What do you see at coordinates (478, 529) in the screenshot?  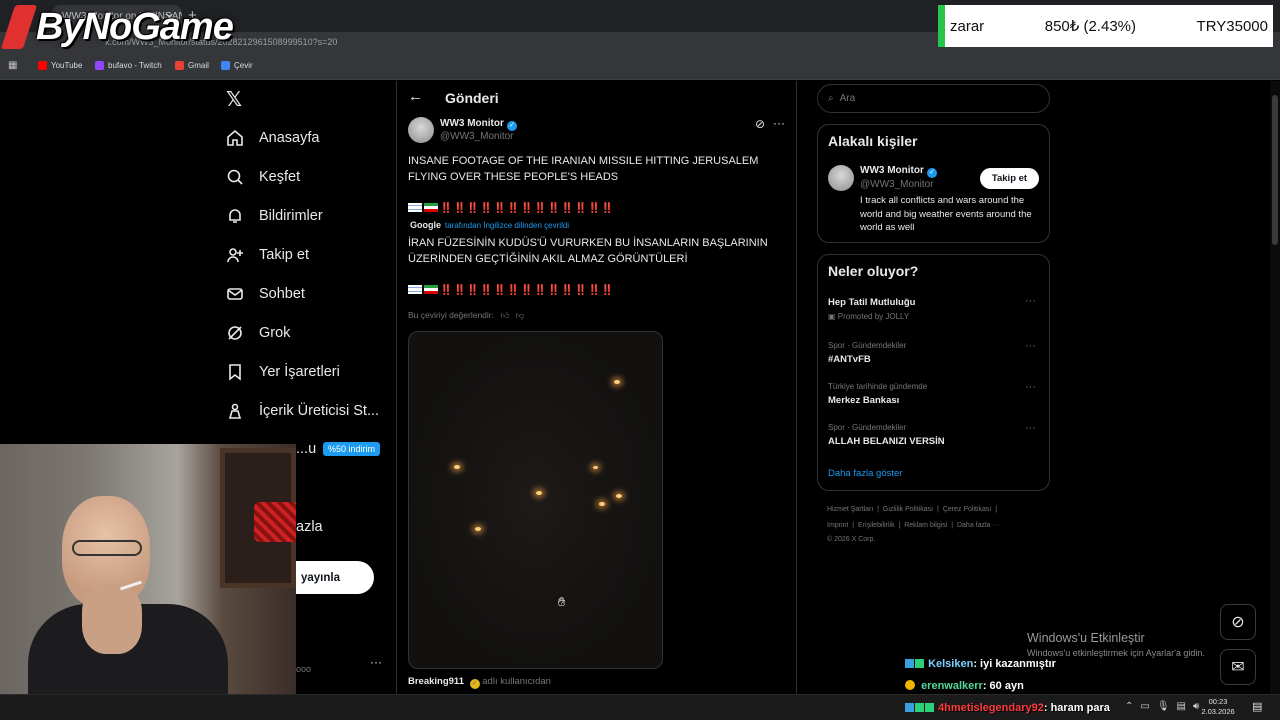 I see `missile-light` at bounding box center [478, 529].